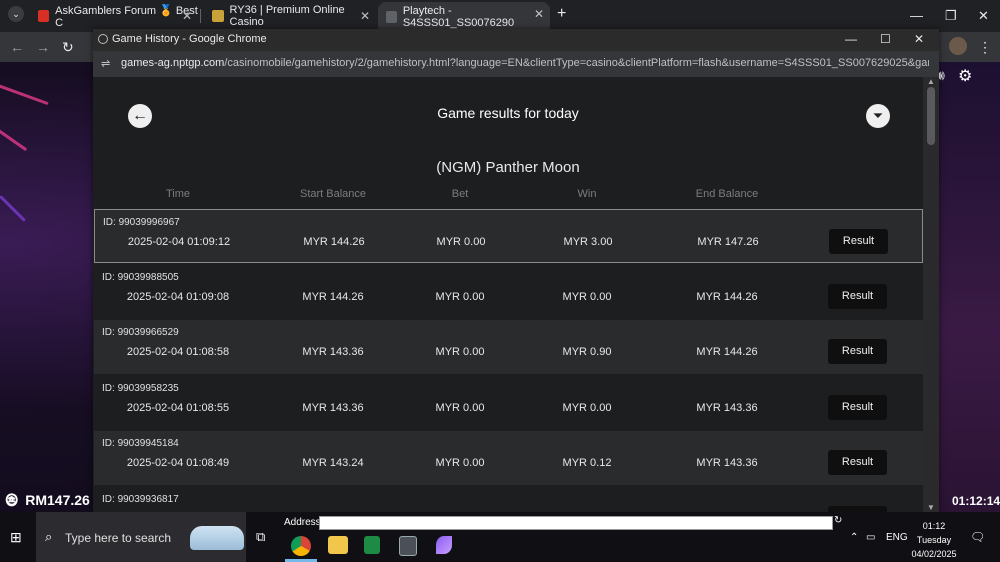 The width and height of the screenshot is (1000, 562). I want to click on popup-title: Game History - Google Chrome, so click(189, 39).